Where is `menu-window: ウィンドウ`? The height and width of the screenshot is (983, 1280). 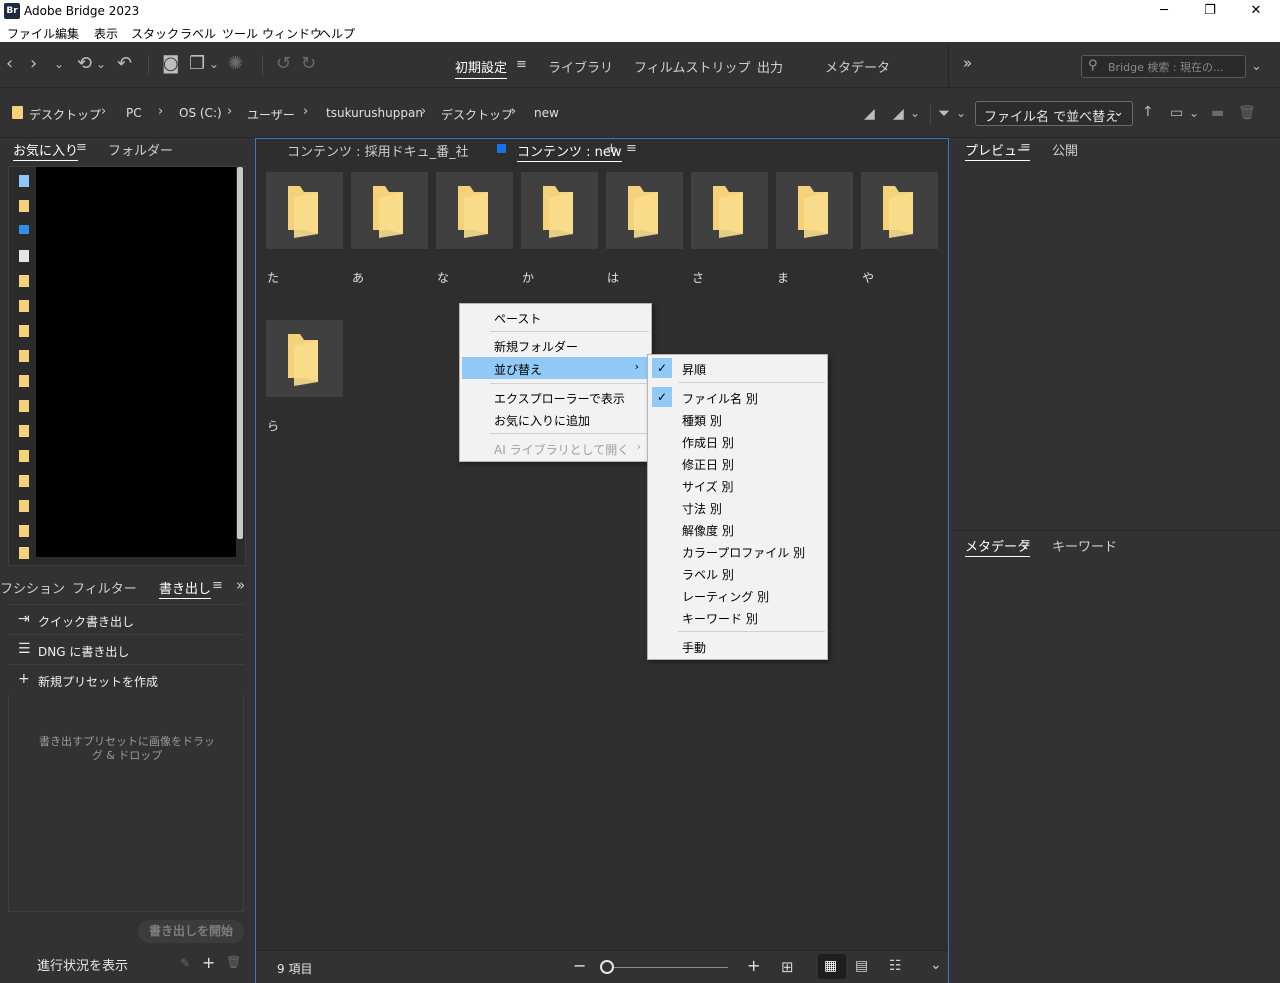
menu-window: ウィンドウ is located at coordinates (292, 33).